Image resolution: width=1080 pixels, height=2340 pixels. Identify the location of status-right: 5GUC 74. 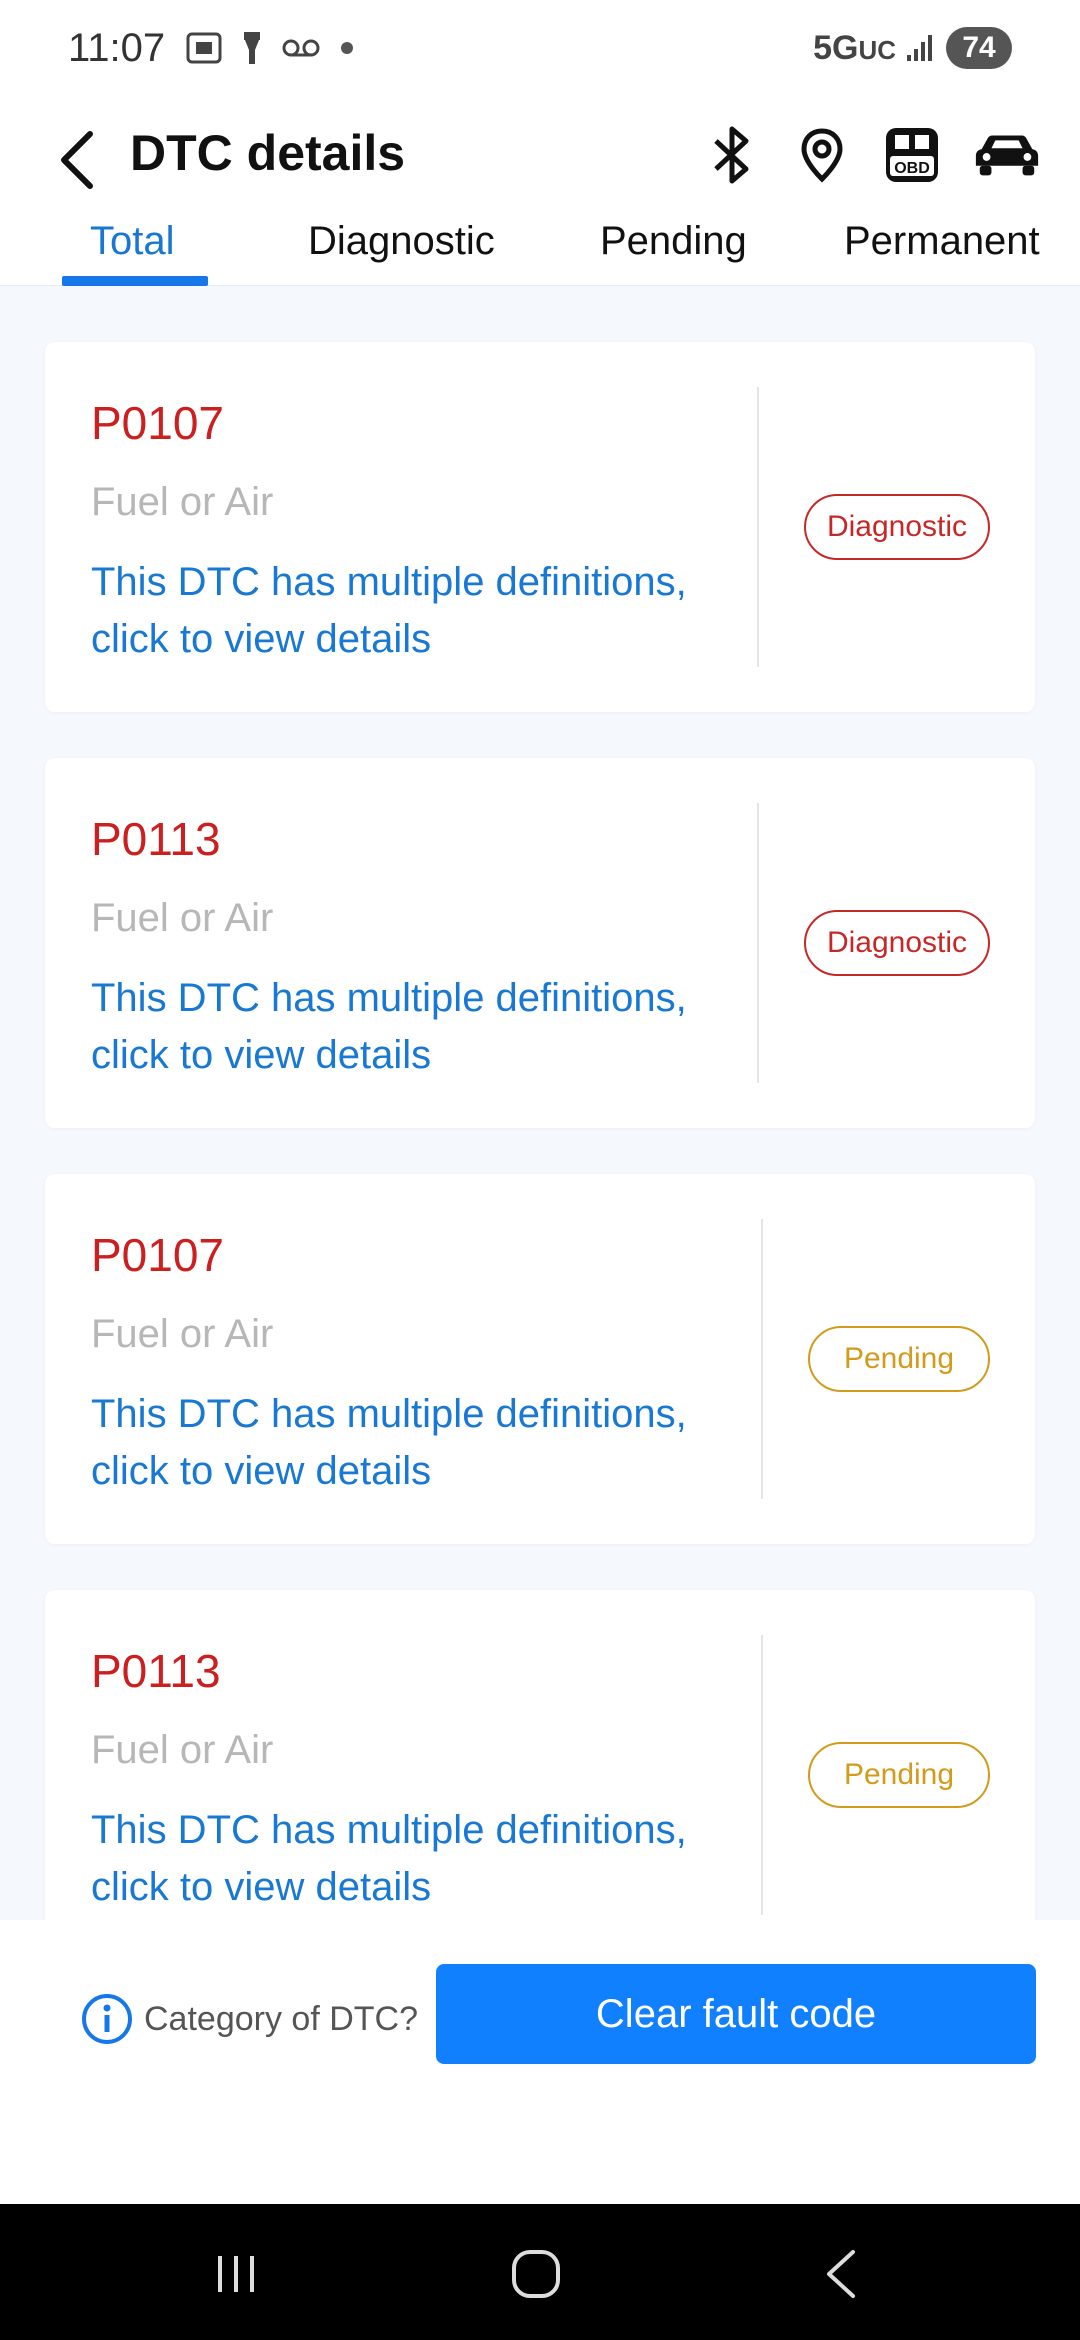
(912, 48).